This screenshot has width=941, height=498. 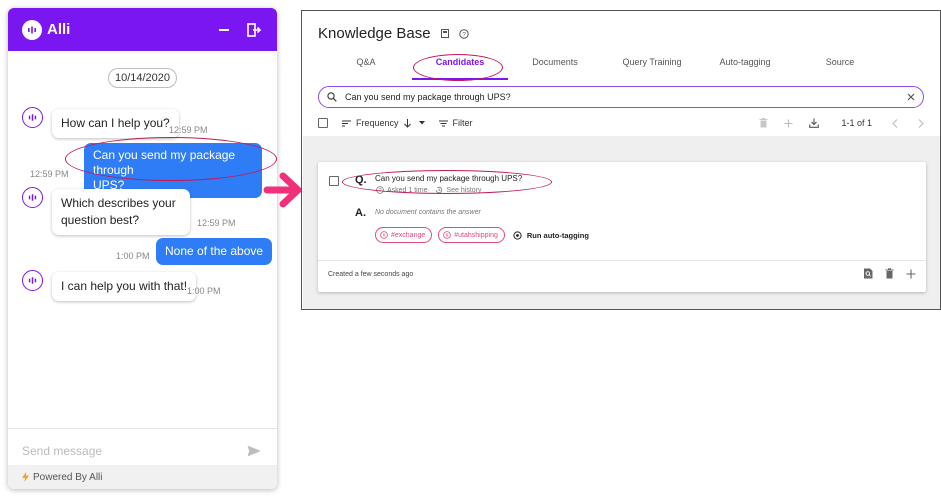 I want to click on chevron-left-icon, so click(x=895, y=123).